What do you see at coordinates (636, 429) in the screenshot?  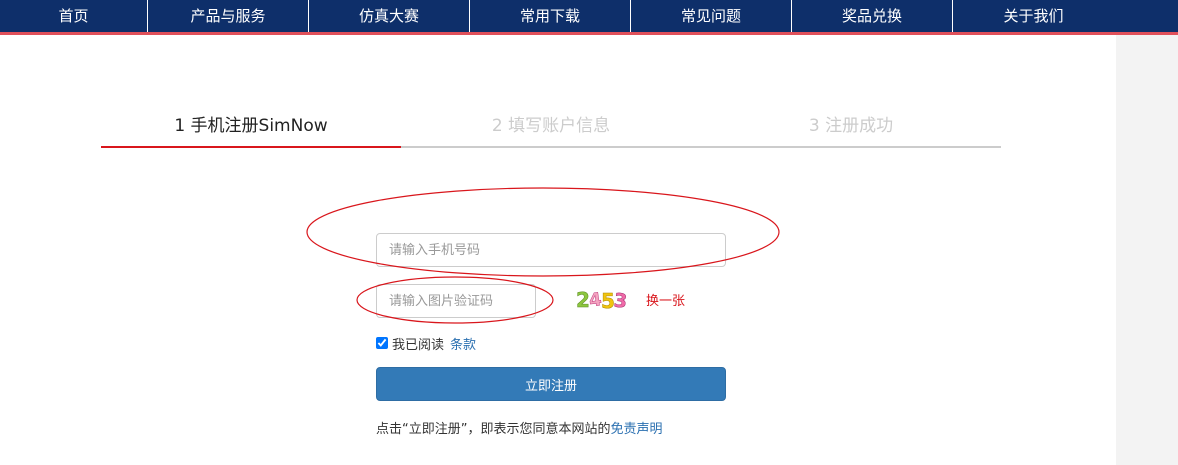 I see `disclaimer-link: 免责声明` at bounding box center [636, 429].